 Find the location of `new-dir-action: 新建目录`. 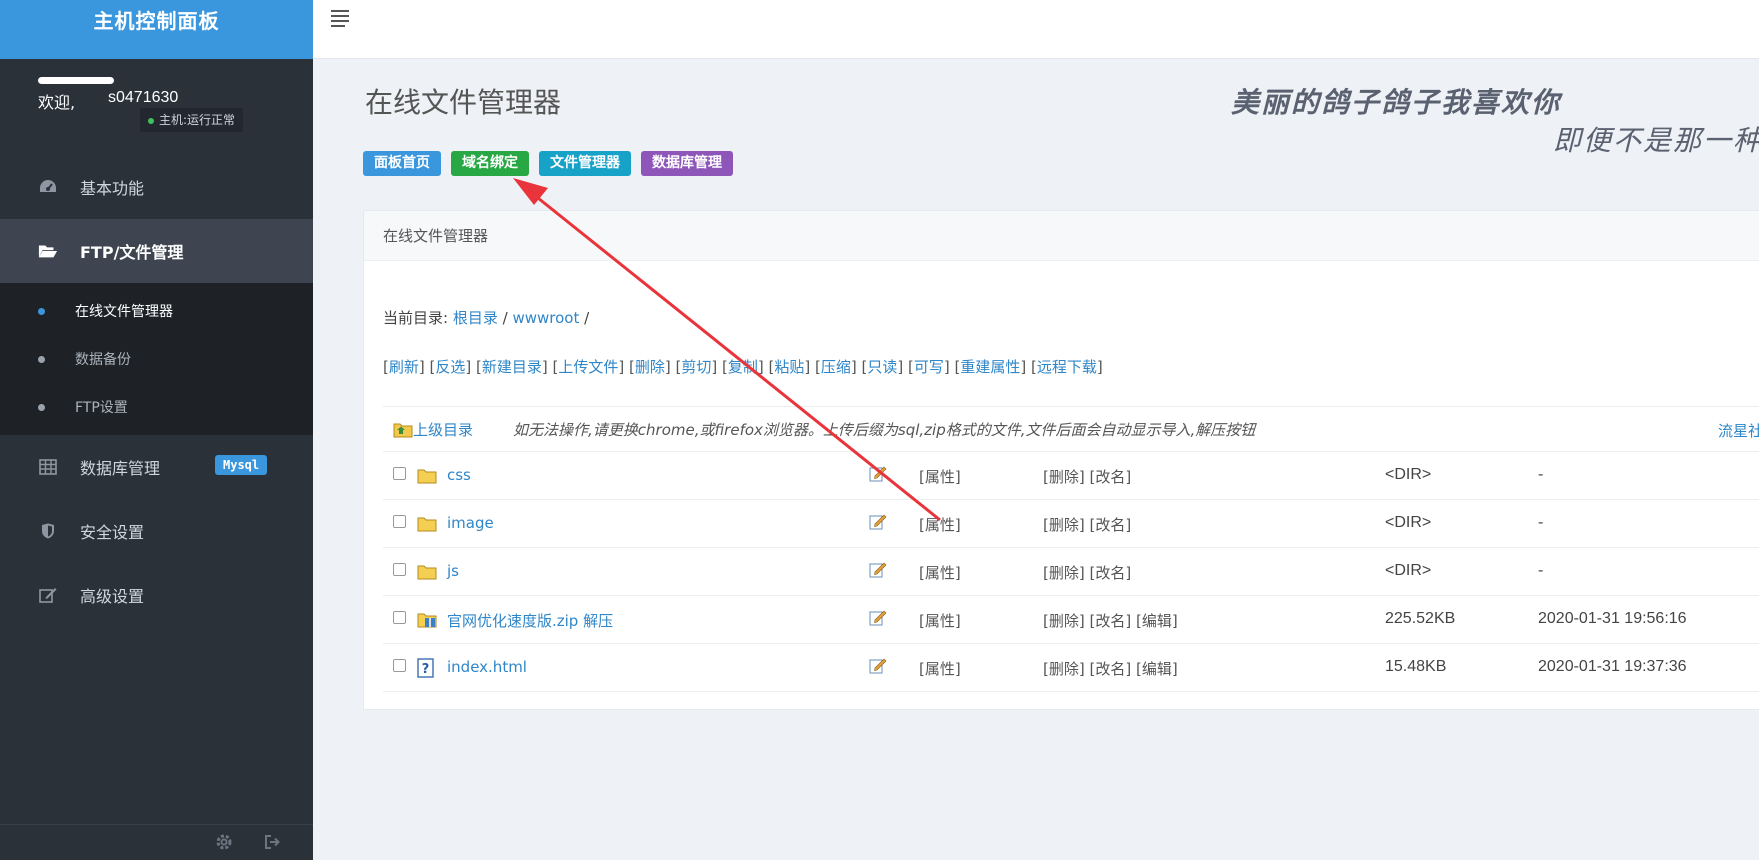

new-dir-action: 新建目录 is located at coordinates (512, 367).